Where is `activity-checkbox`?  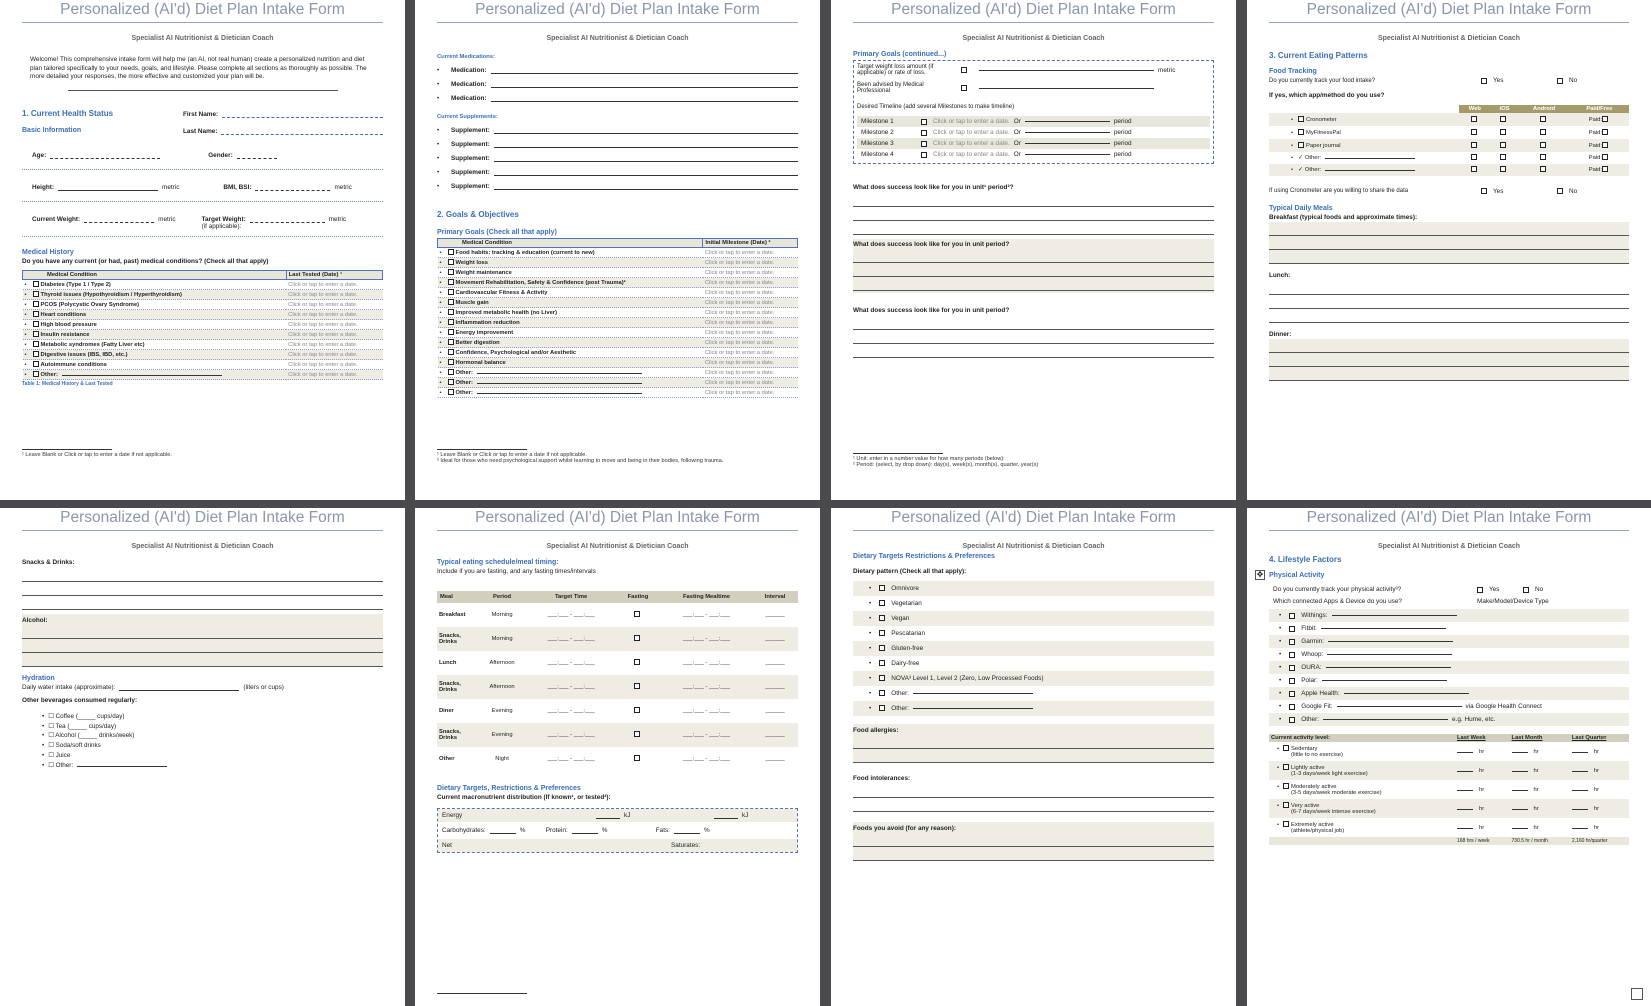 activity-checkbox is located at coordinates (1286, 805).